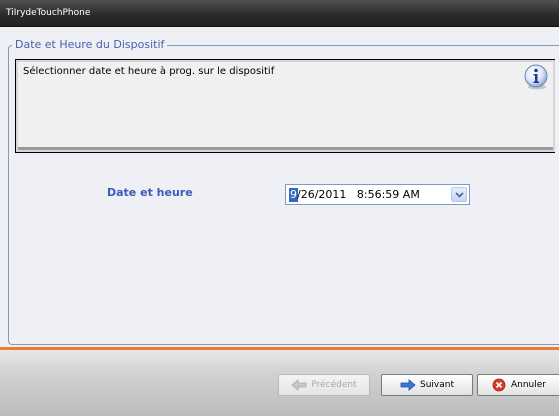  I want to click on info-icon, so click(536, 77).